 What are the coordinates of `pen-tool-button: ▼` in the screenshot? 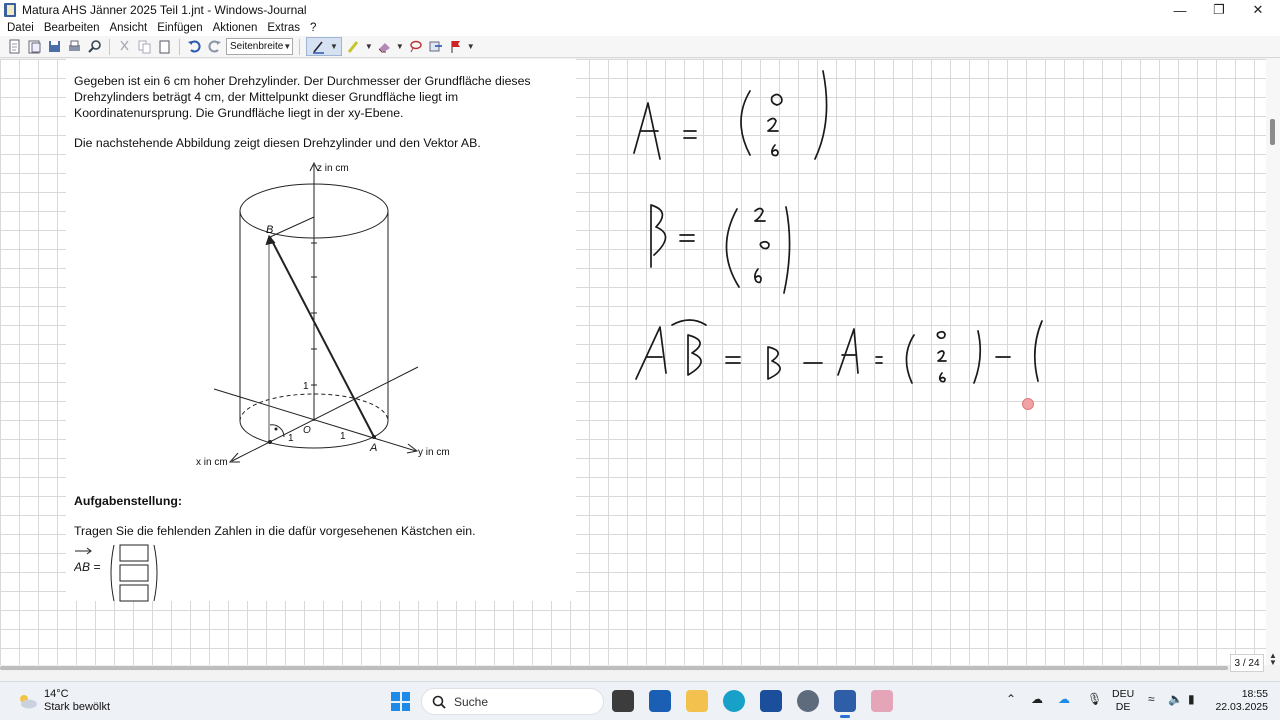 It's located at (324, 46).